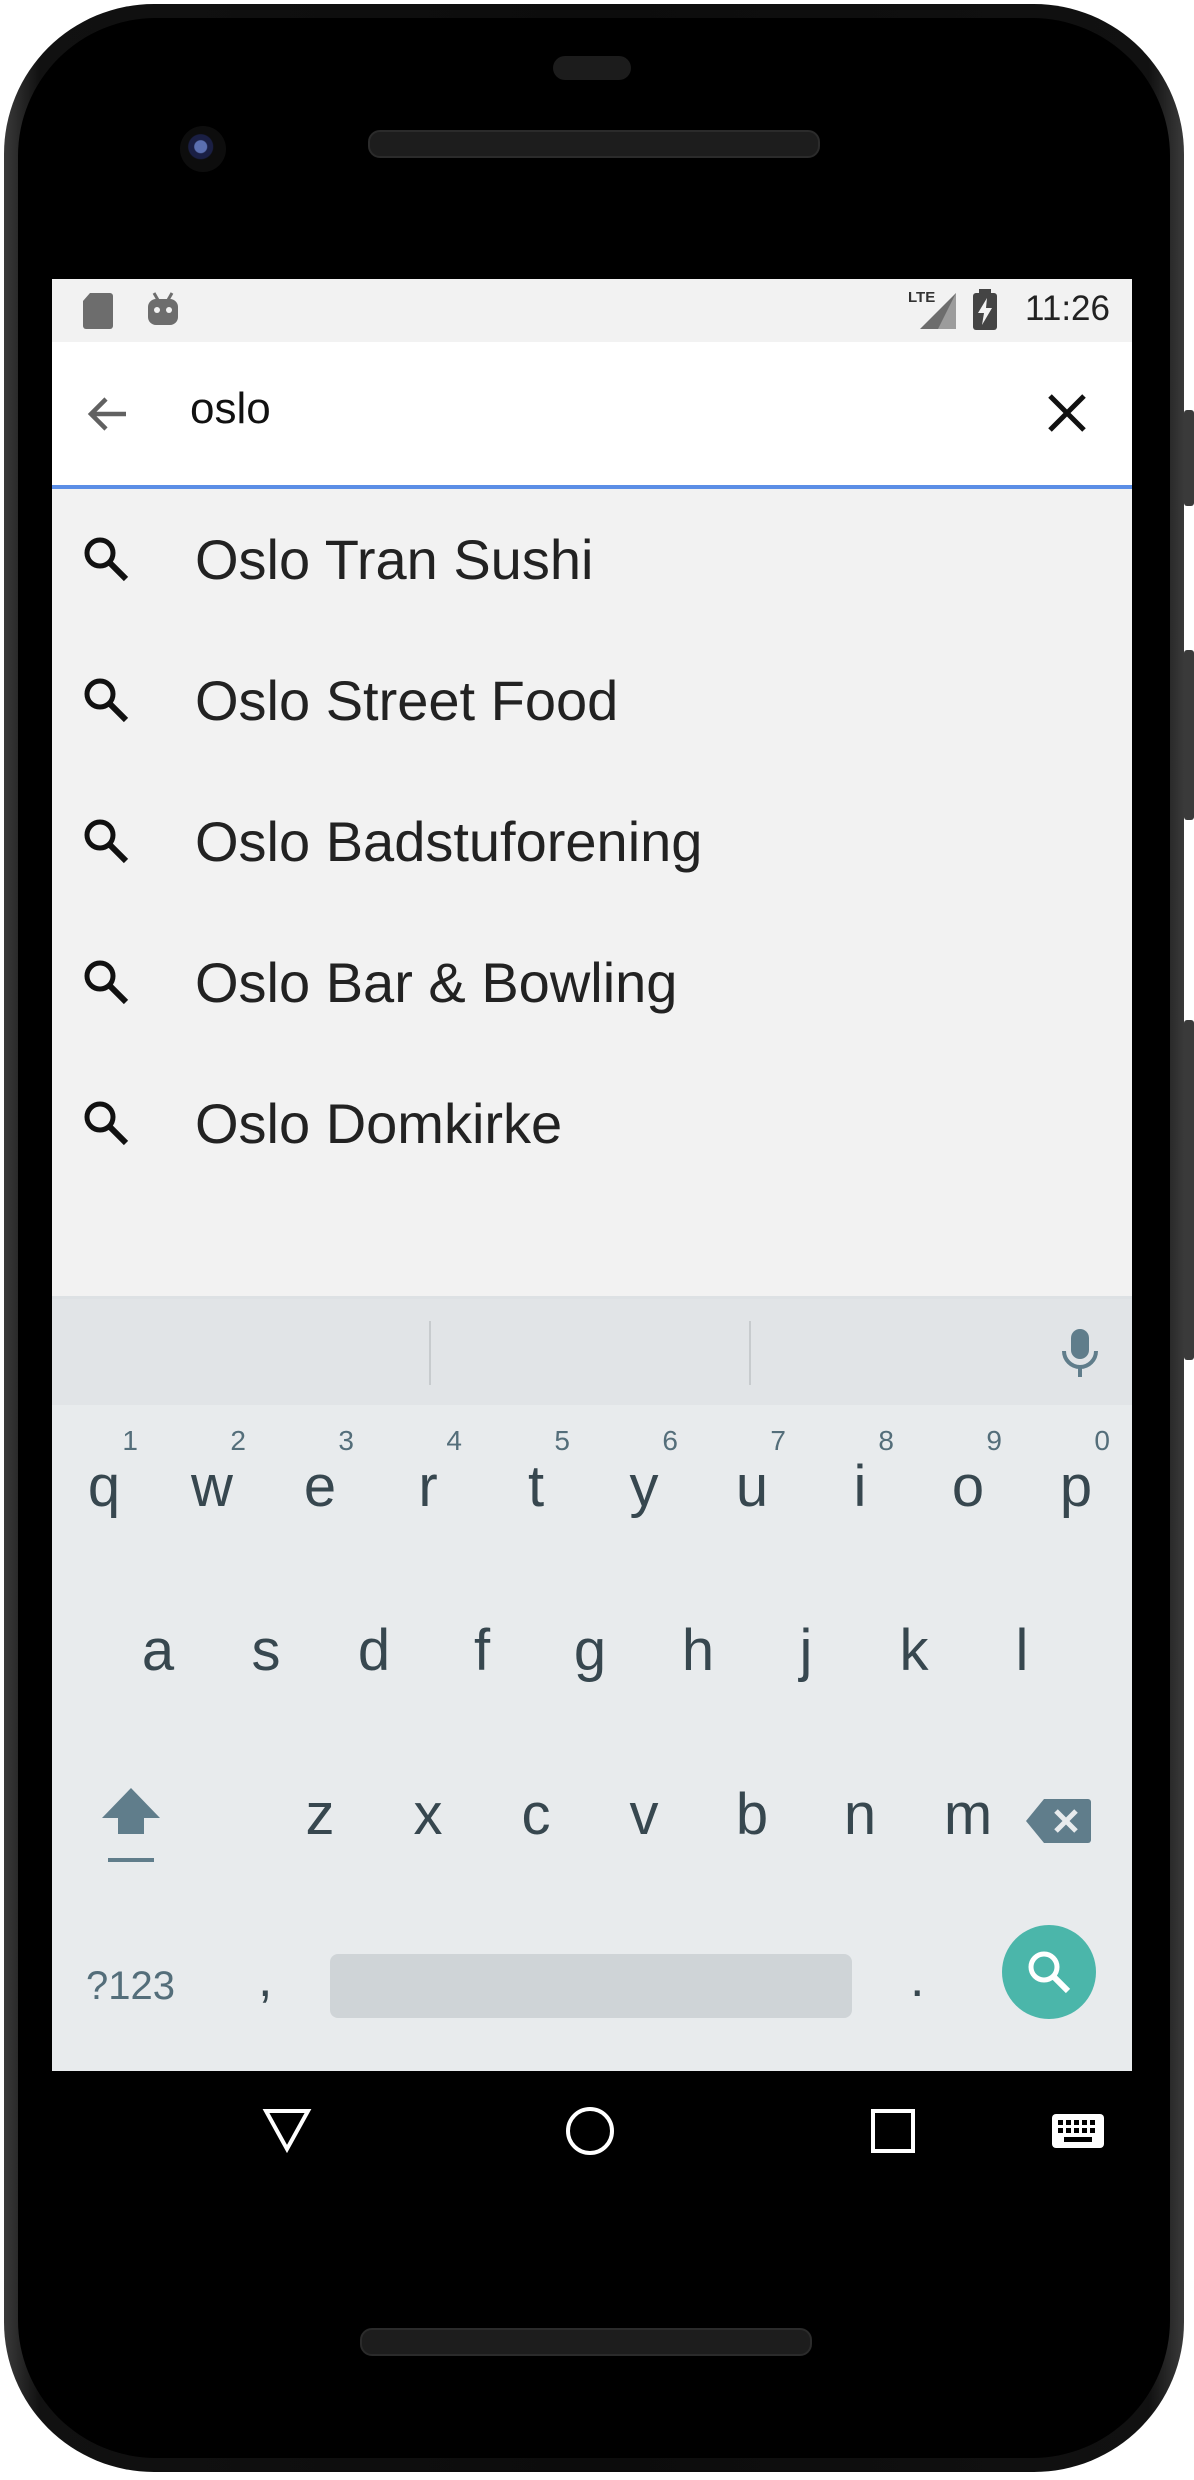 The height and width of the screenshot is (2480, 1194). Describe the element at coordinates (1058, 1821) in the screenshot. I see `backspace-icon` at that location.